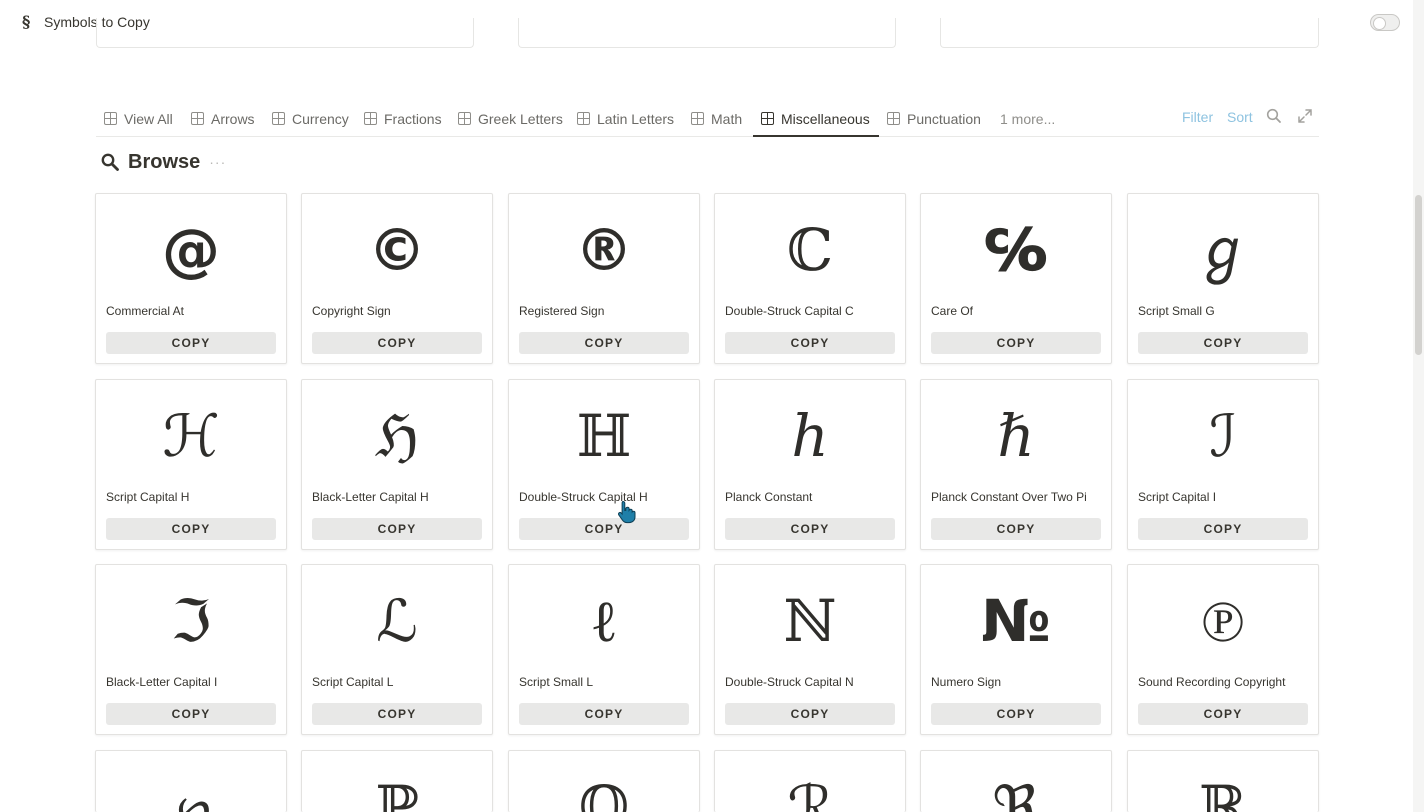 The height and width of the screenshot is (812, 1424). I want to click on symbol-name: Planck Constant Over Two Pi, so click(1009, 497).